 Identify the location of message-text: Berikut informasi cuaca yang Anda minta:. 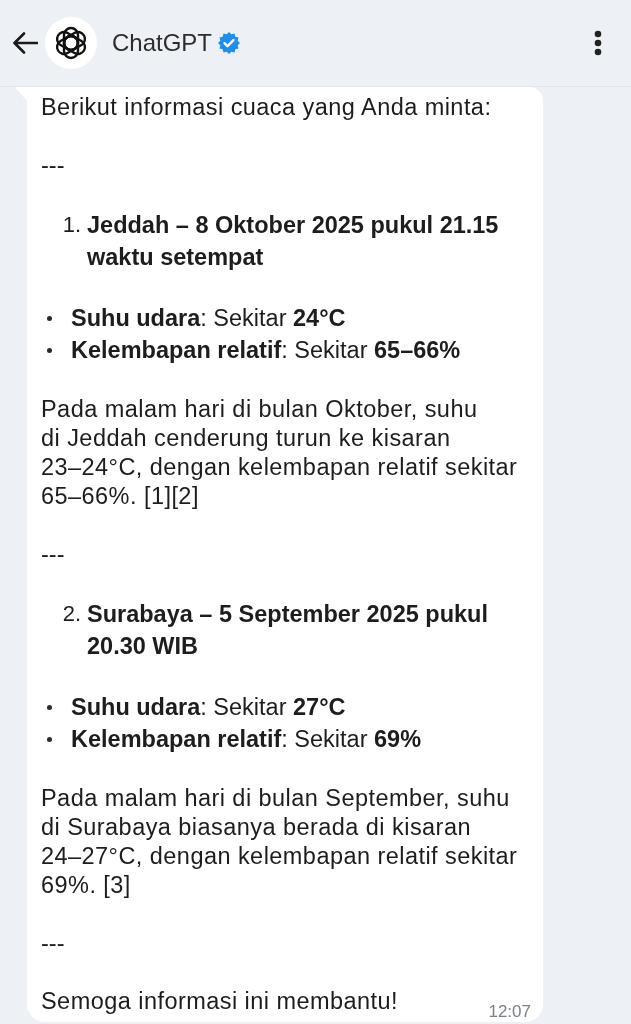
(267, 107).